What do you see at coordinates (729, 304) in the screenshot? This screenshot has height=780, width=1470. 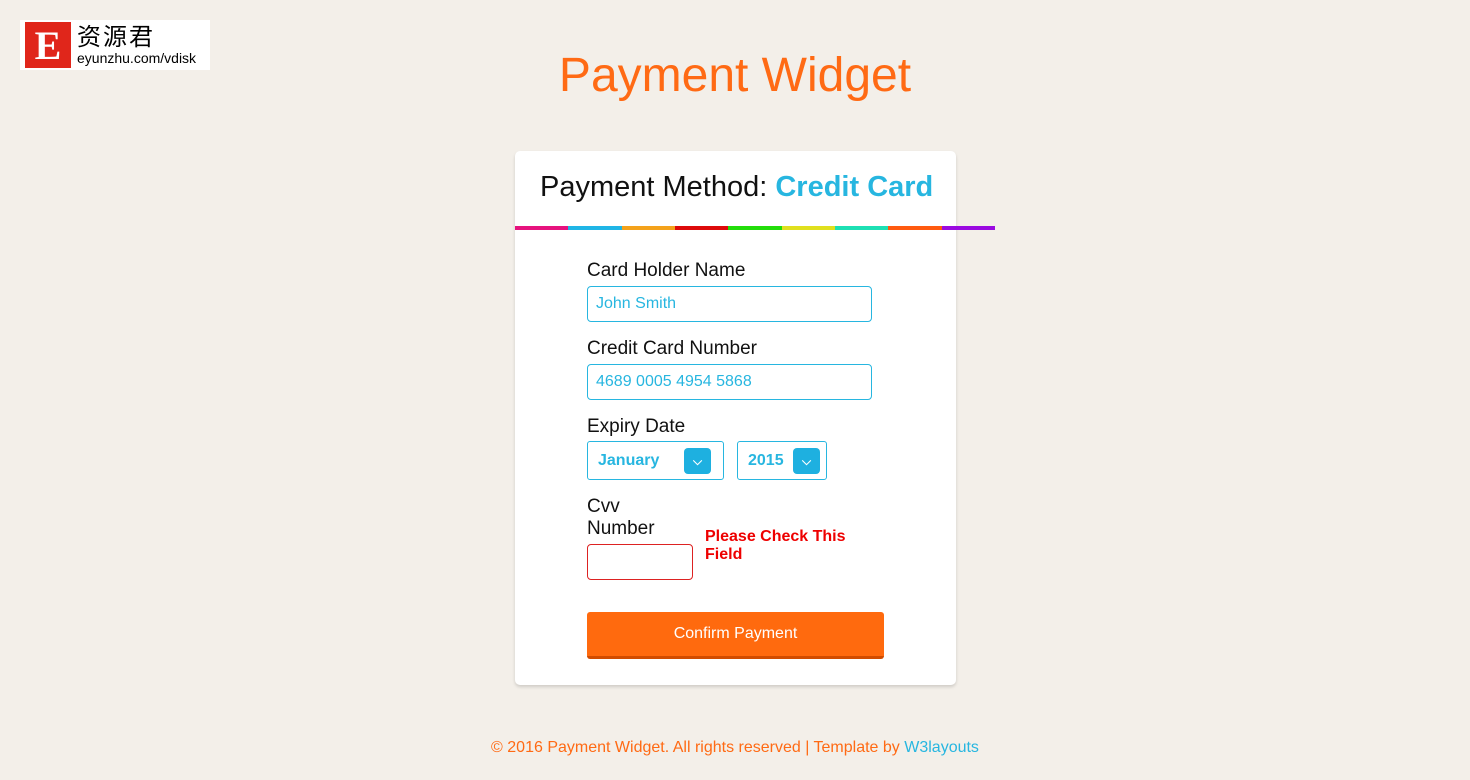 I see `card-holder-input: John Smith` at bounding box center [729, 304].